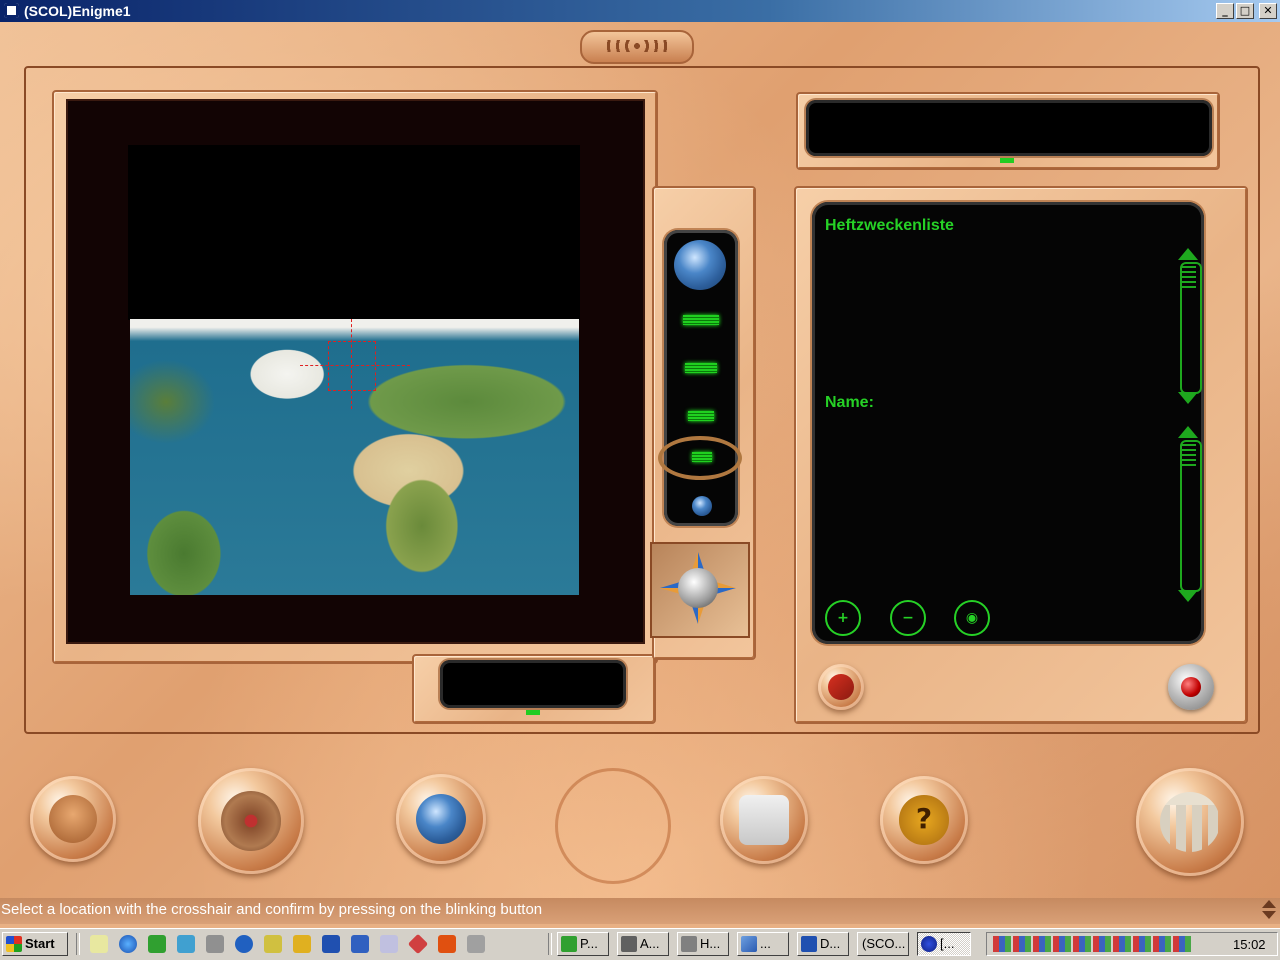 The width and height of the screenshot is (1280, 960). Describe the element at coordinates (302, 944) in the screenshot. I see `quicklaunch-tool-icon` at that location.